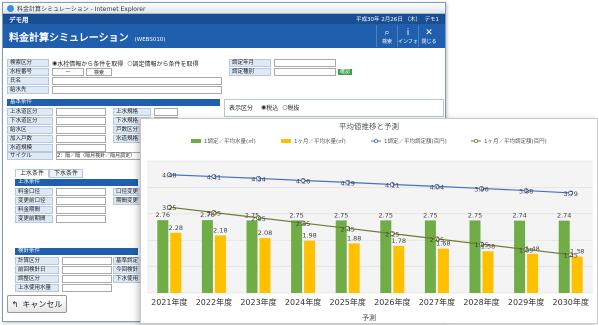  Describe the element at coordinates (81, 9) in the screenshot. I see `window-title: 料金計算シミュレーション - Internet Explorer` at that location.